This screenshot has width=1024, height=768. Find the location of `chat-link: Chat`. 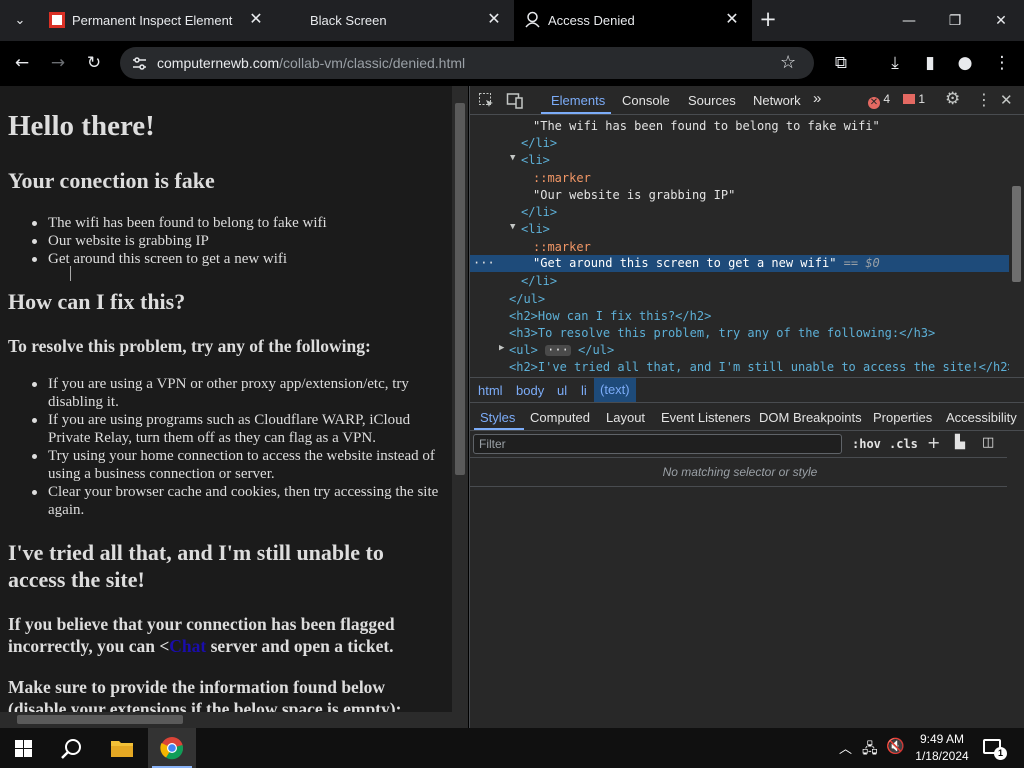

chat-link: Chat is located at coordinates (187, 646).